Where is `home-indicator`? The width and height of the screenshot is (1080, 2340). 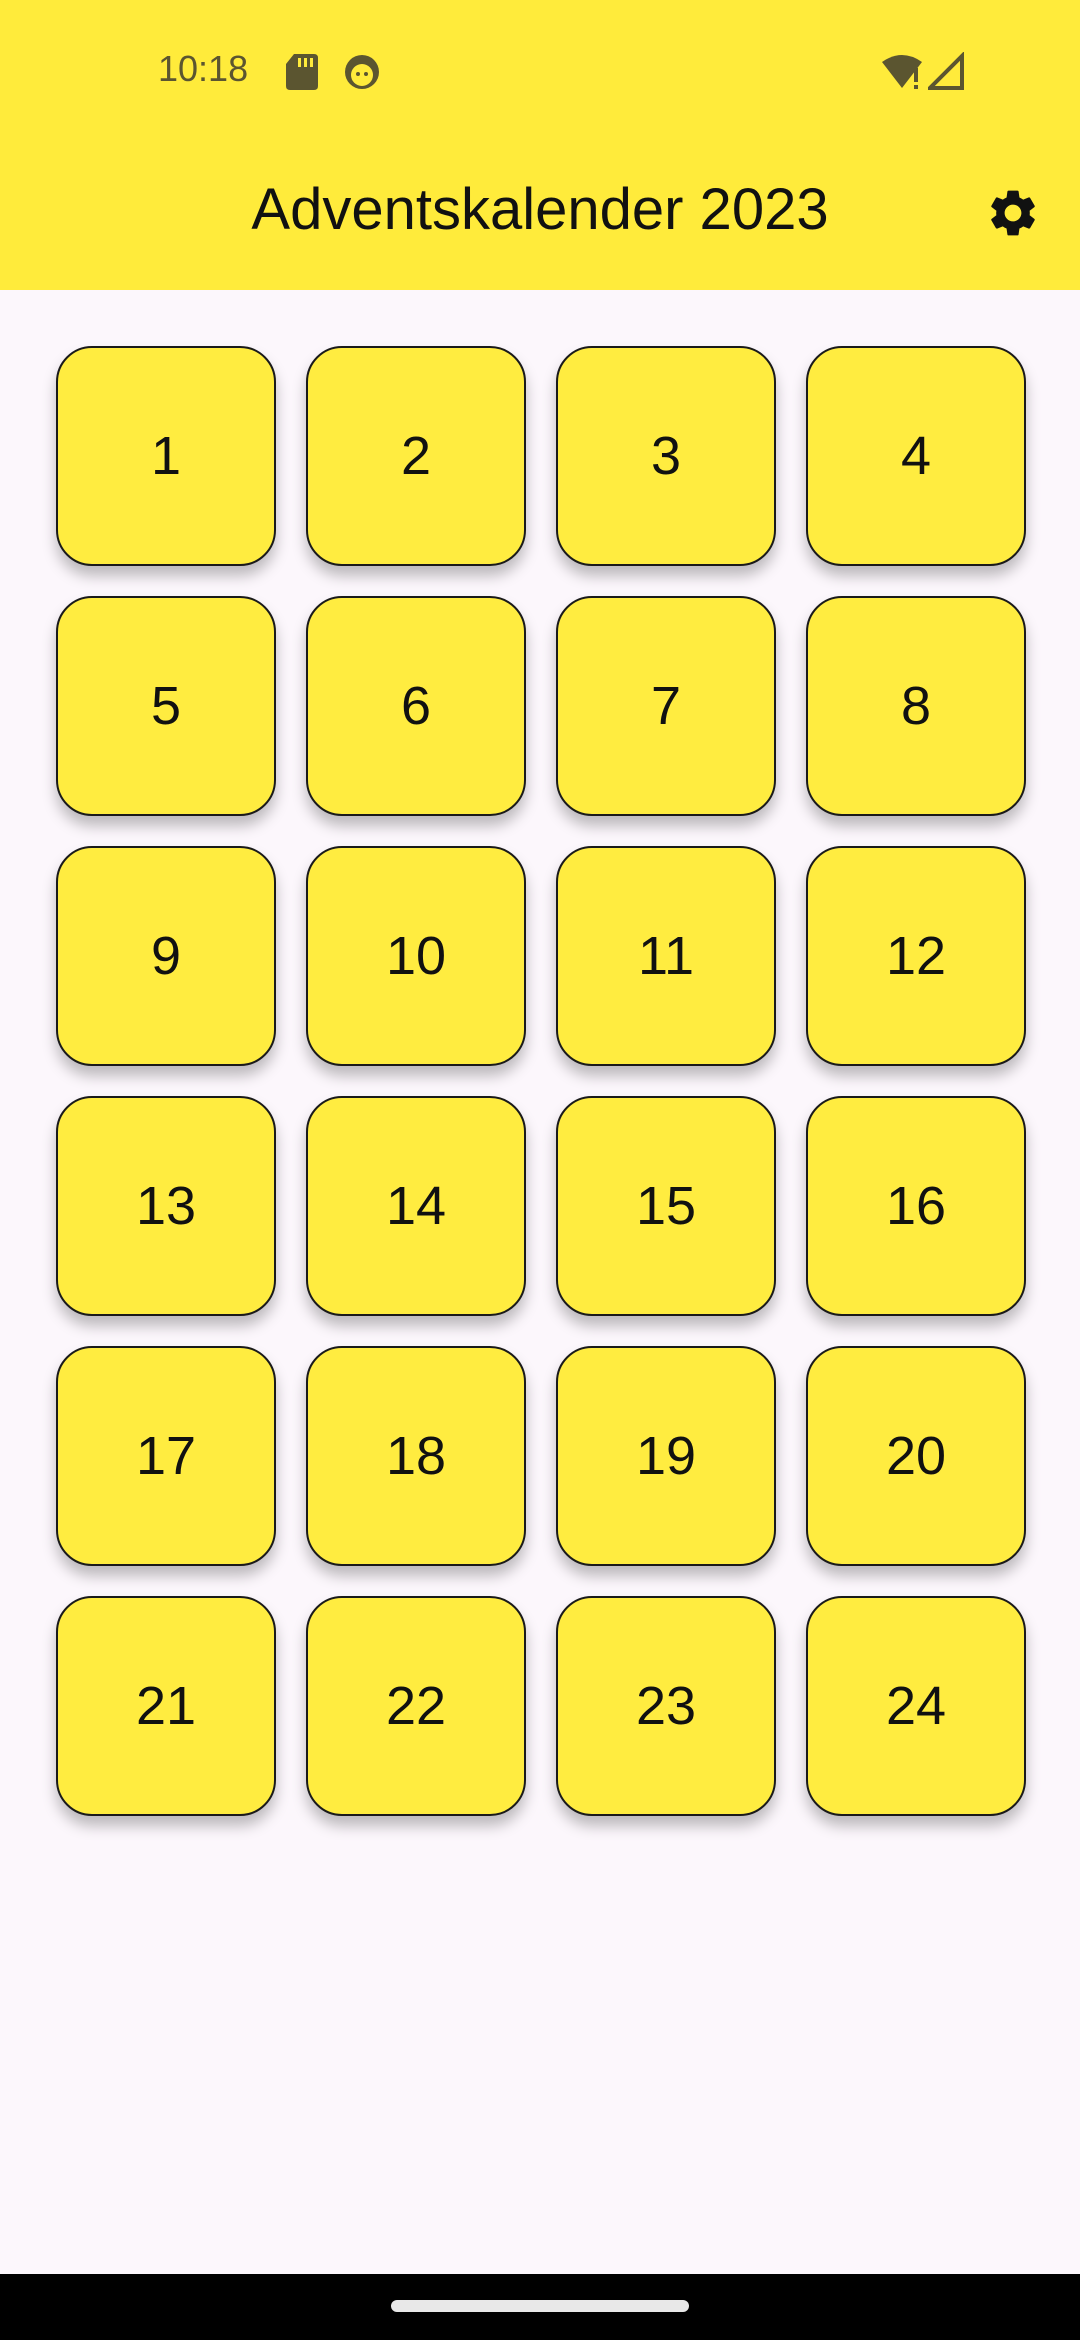
home-indicator is located at coordinates (540, 2306).